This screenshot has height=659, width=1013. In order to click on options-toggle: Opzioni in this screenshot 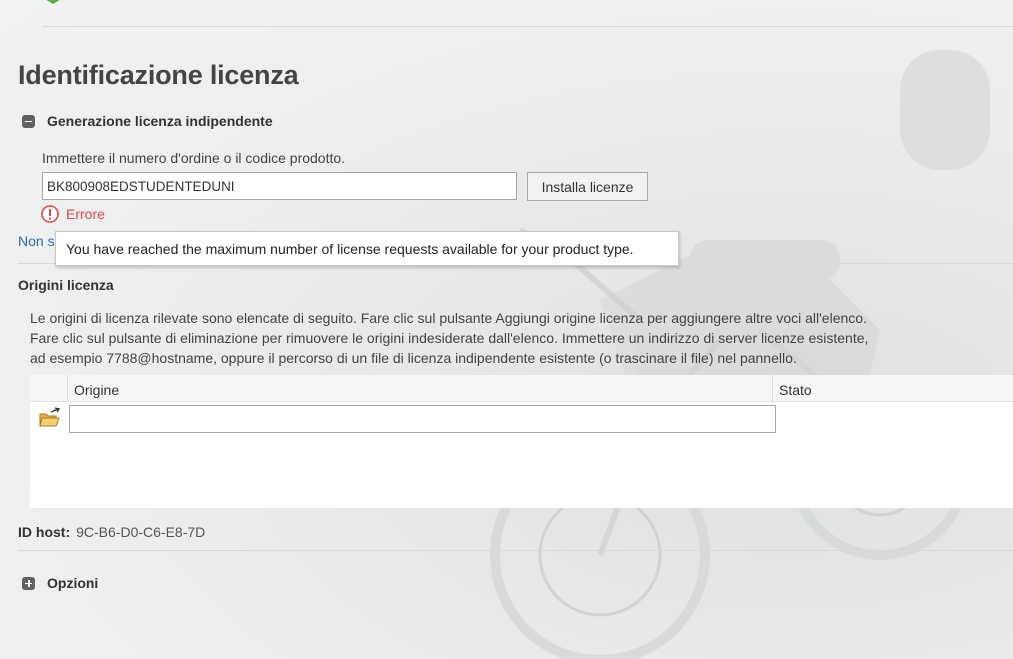, I will do `click(60, 583)`.